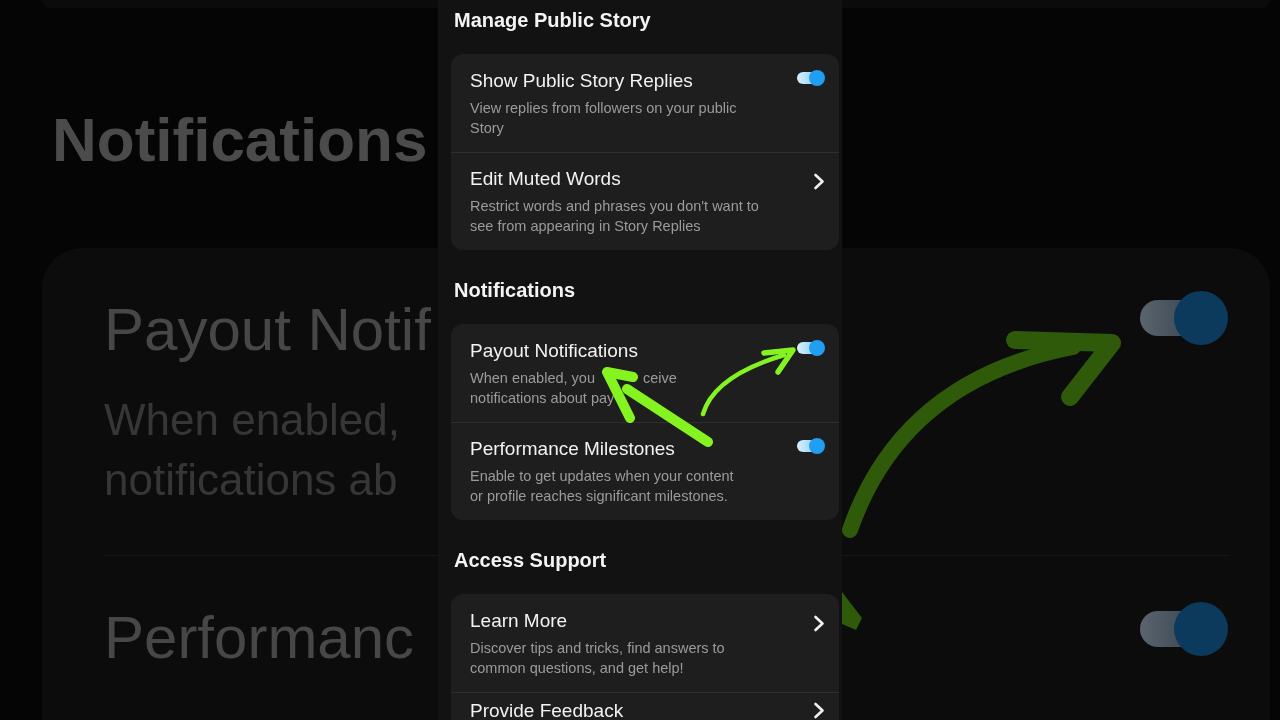 The width and height of the screenshot is (1280, 720). What do you see at coordinates (260, 638) in the screenshot?
I see `background-title: Performanc` at bounding box center [260, 638].